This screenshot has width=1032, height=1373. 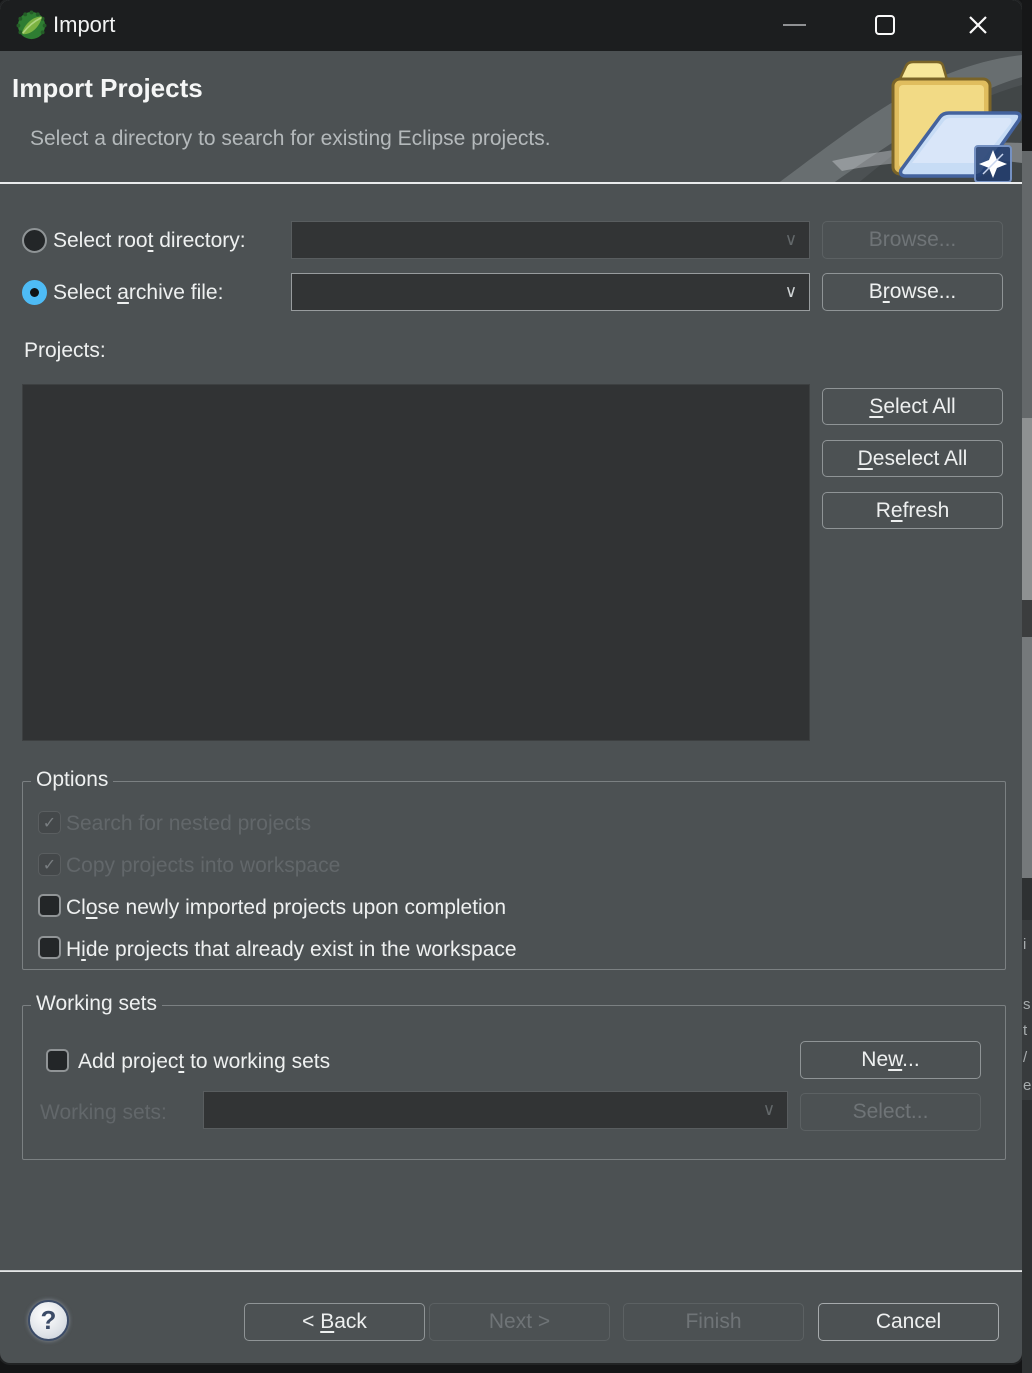 What do you see at coordinates (334, 1322) in the screenshot?
I see `back-button: < Back` at bounding box center [334, 1322].